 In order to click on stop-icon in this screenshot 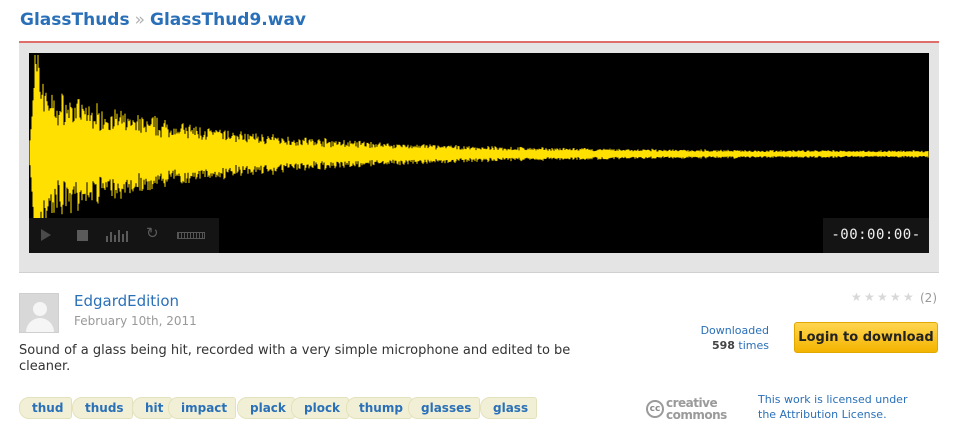, I will do `click(82, 235)`.